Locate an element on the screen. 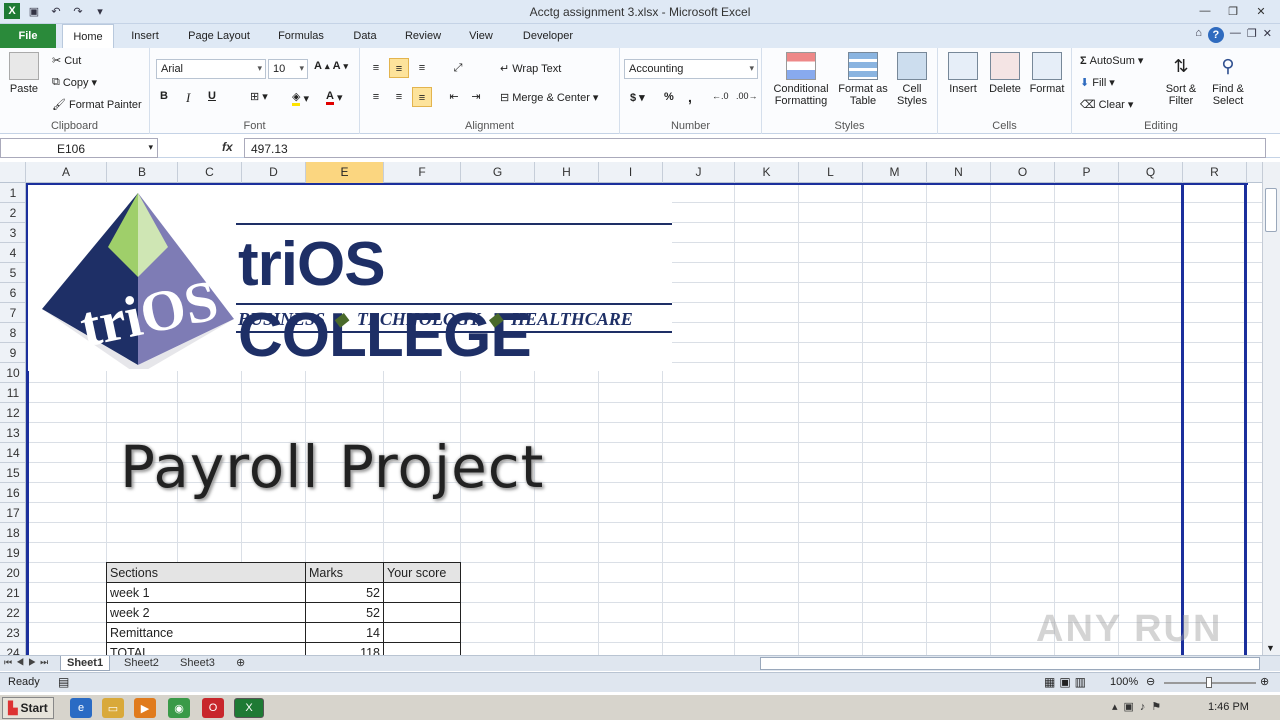 This screenshot has width=1280, height=720. font-name-combo: Arial is located at coordinates (211, 69).